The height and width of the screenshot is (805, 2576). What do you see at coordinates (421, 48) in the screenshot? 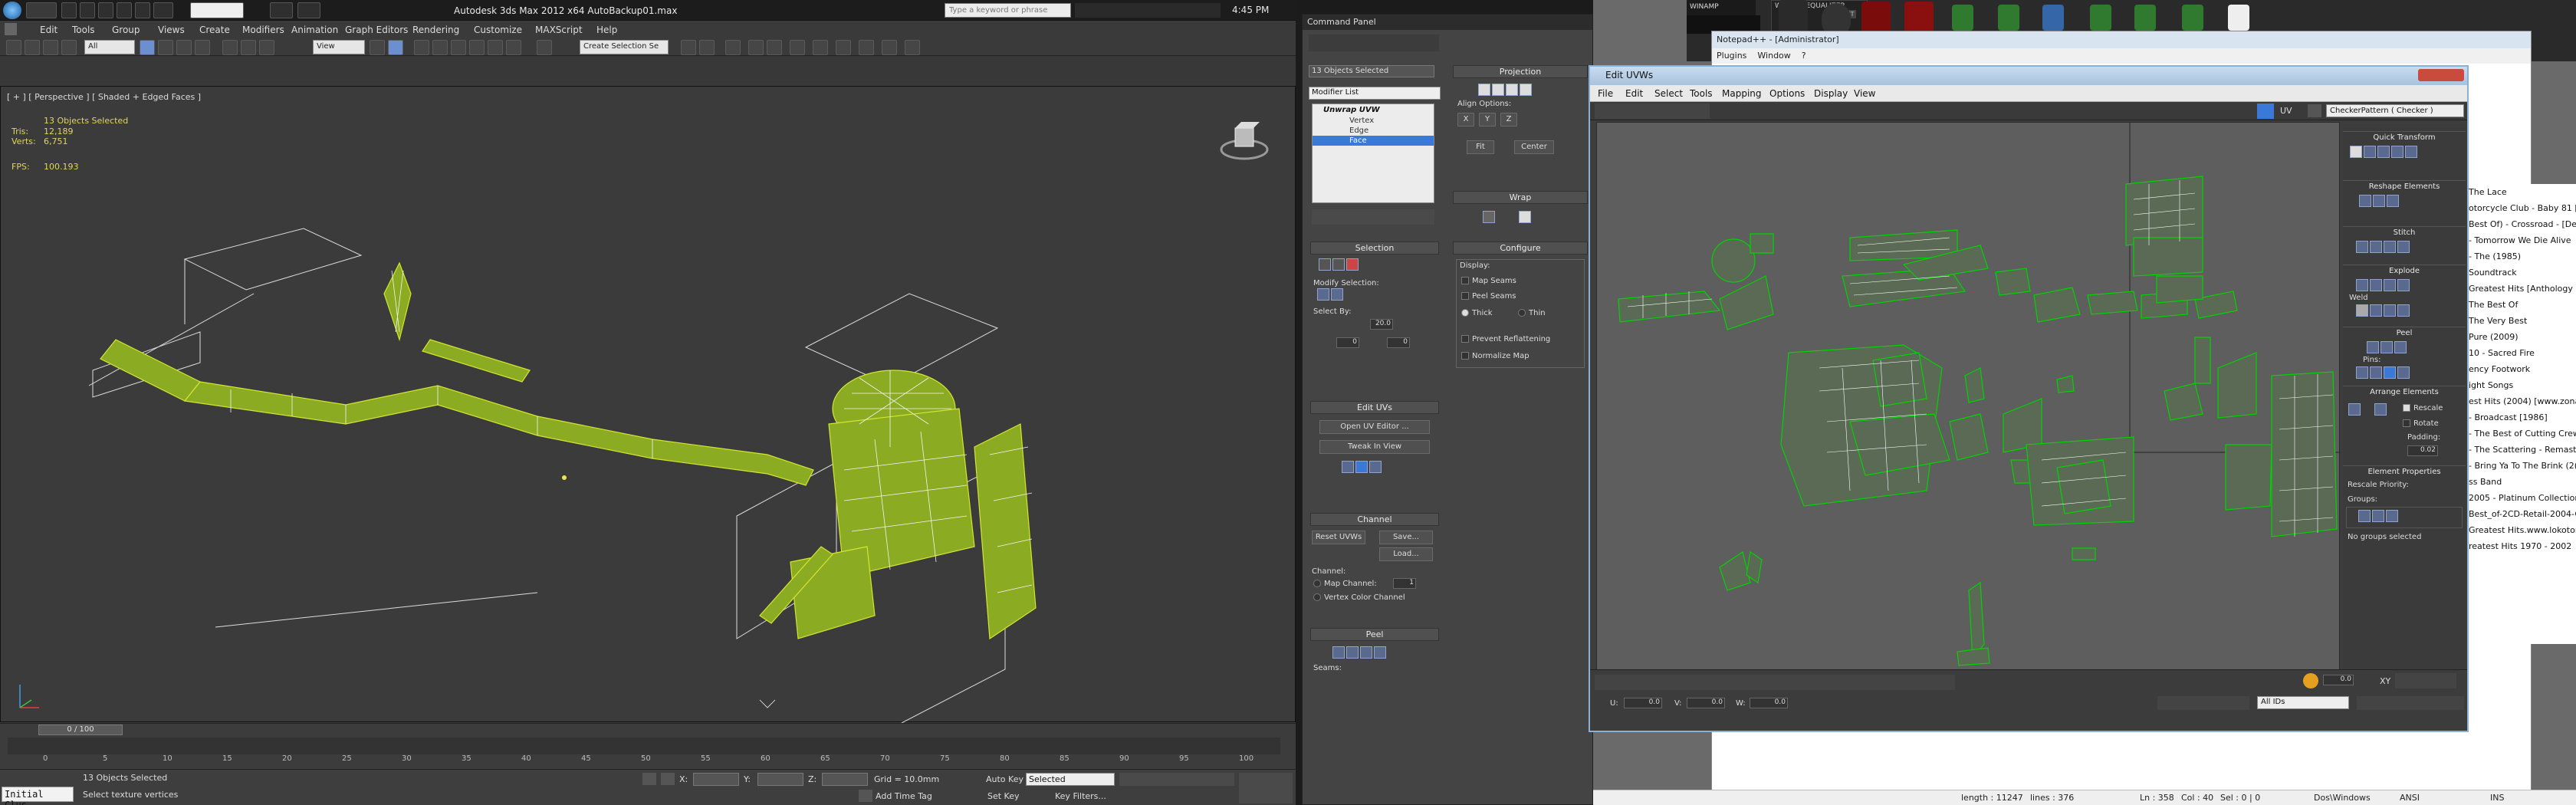
I see `snap-icon` at bounding box center [421, 48].